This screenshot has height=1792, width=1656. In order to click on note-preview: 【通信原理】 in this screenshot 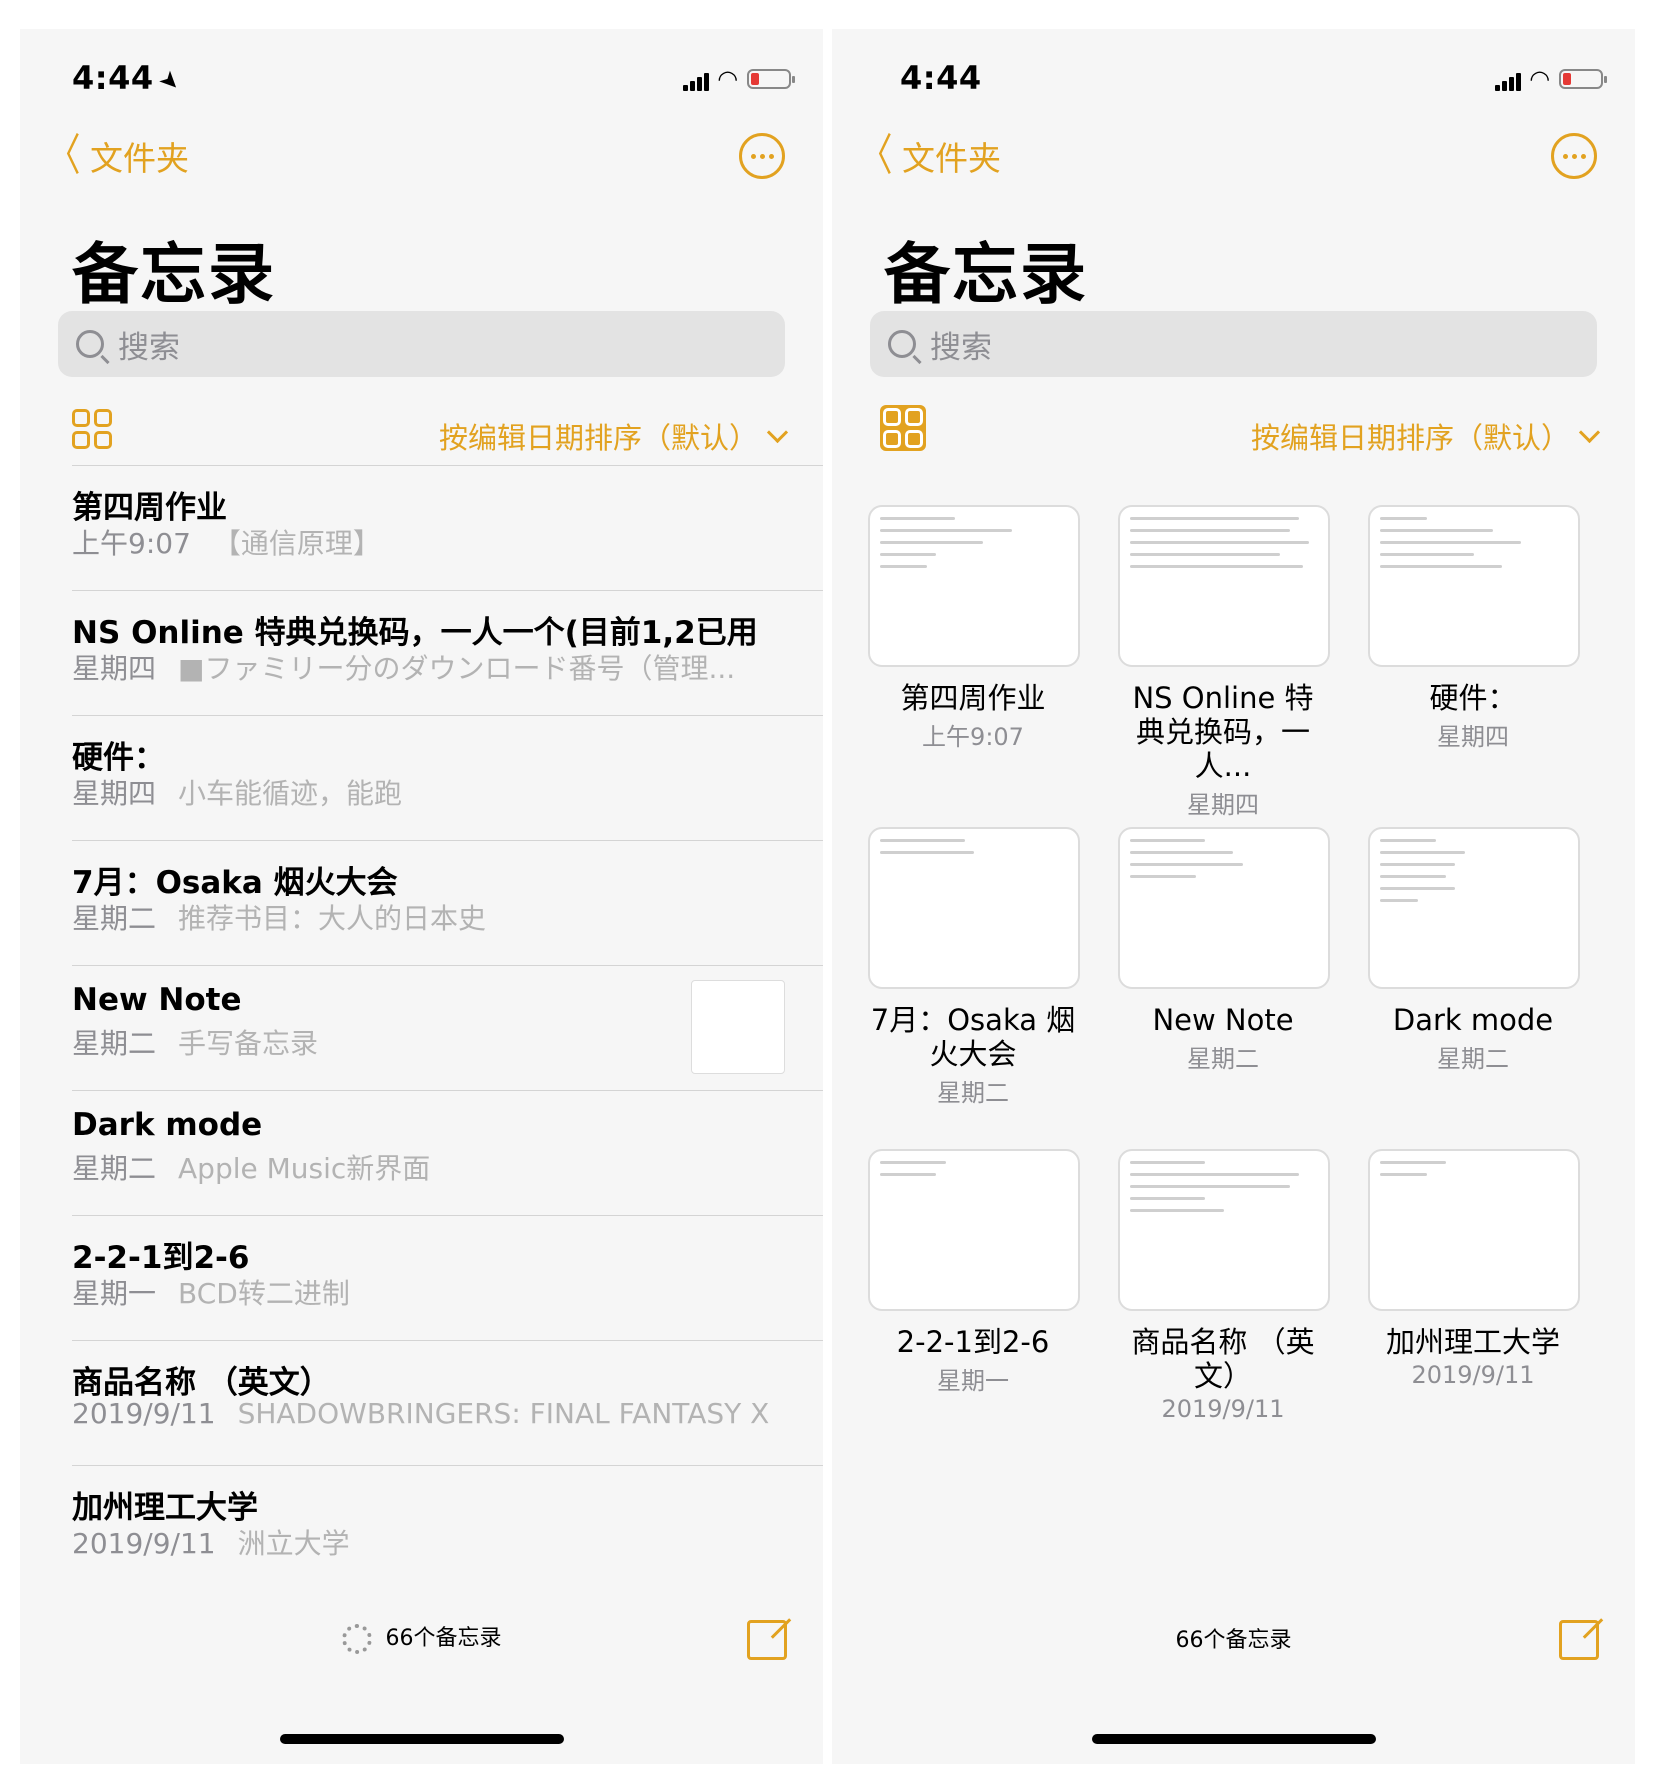, I will do `click(296, 543)`.